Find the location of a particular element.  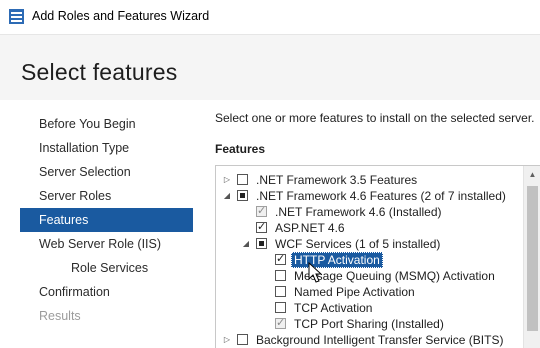

nav-item-features: Features is located at coordinates (106, 220).